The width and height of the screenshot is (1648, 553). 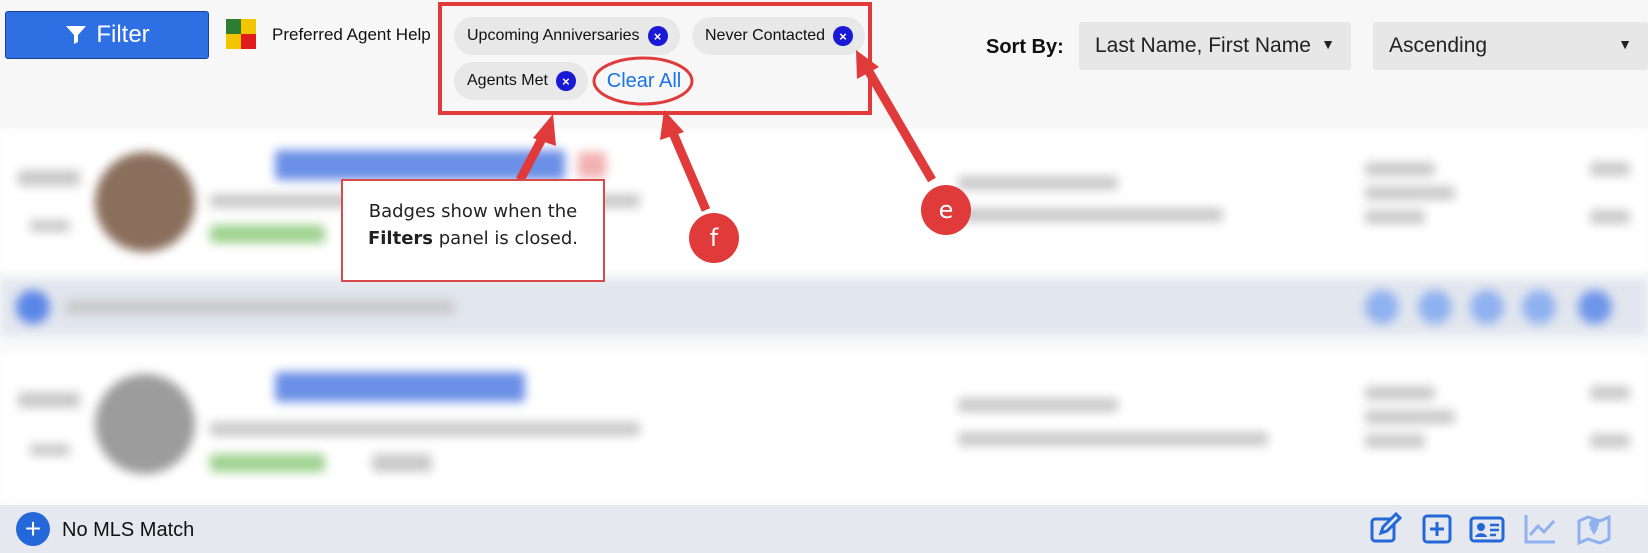 I want to click on callout-line-2: Filters panel is closed., so click(x=473, y=238).